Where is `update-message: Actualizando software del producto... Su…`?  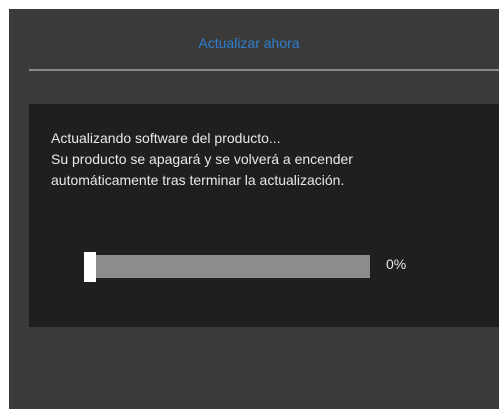 update-message: Actualizando software del producto... Su… is located at coordinates (271, 159).